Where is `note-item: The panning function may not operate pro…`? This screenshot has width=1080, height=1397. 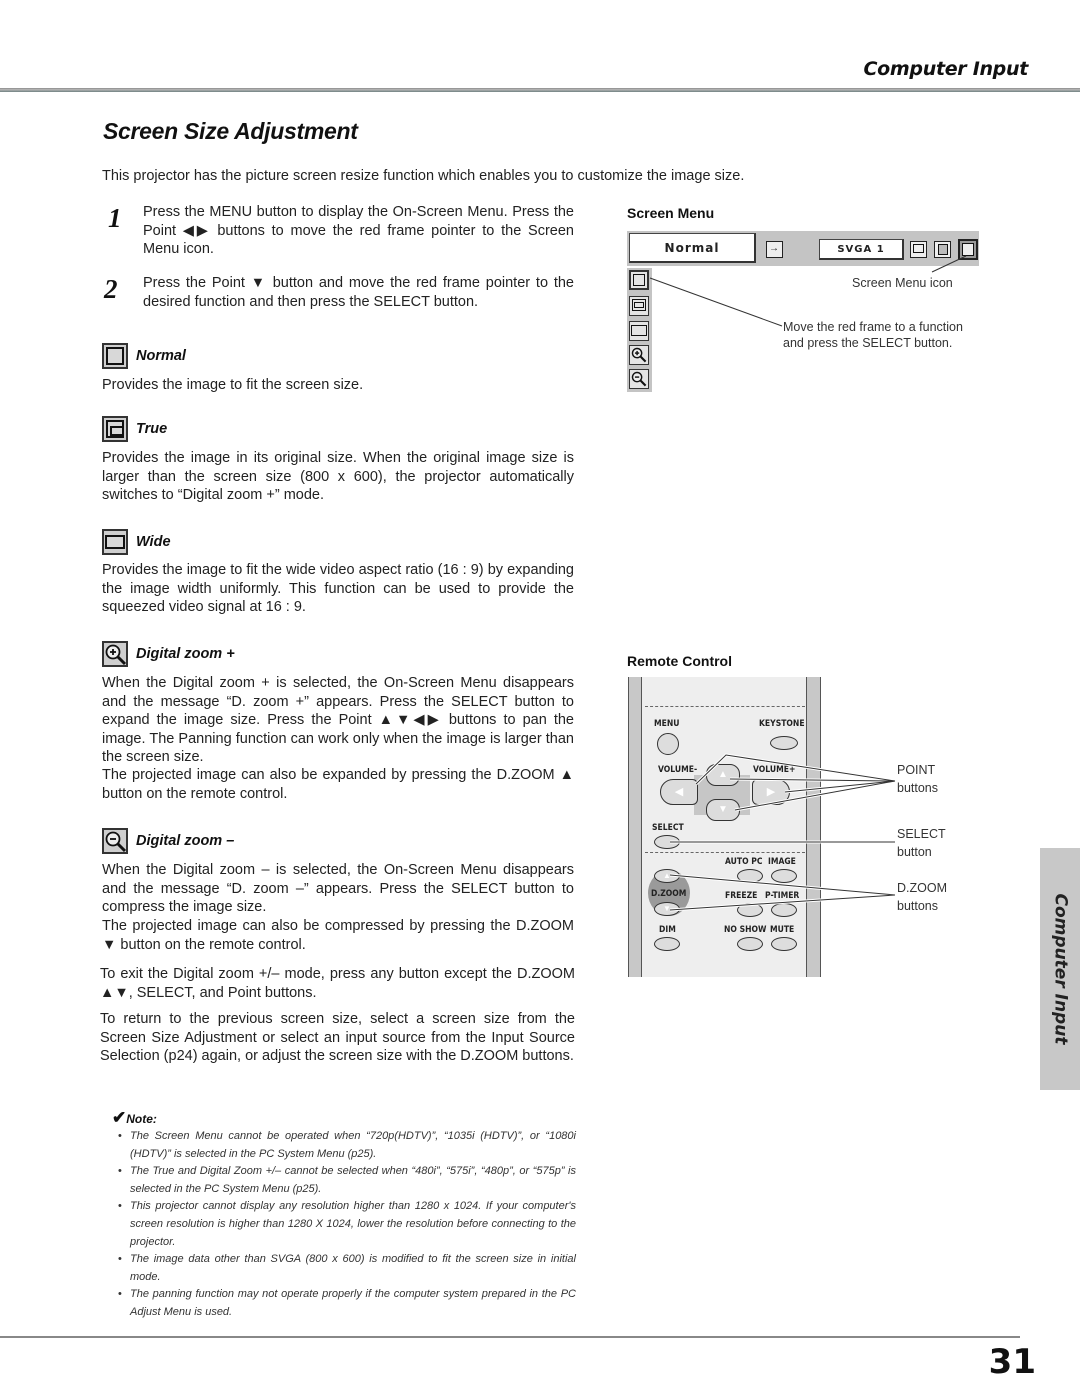
note-item: The panning function may not operate pro… is located at coordinates (347, 1303).